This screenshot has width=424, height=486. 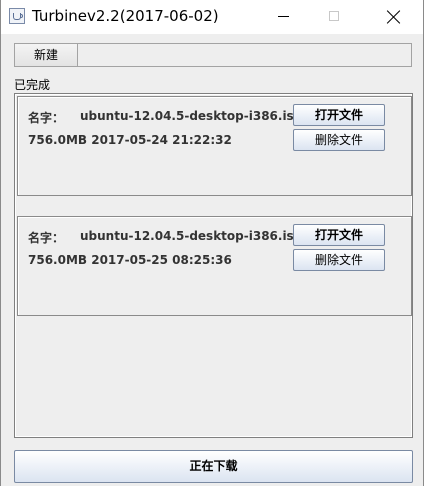 I want to click on minimize-icon, so click(x=283, y=16).